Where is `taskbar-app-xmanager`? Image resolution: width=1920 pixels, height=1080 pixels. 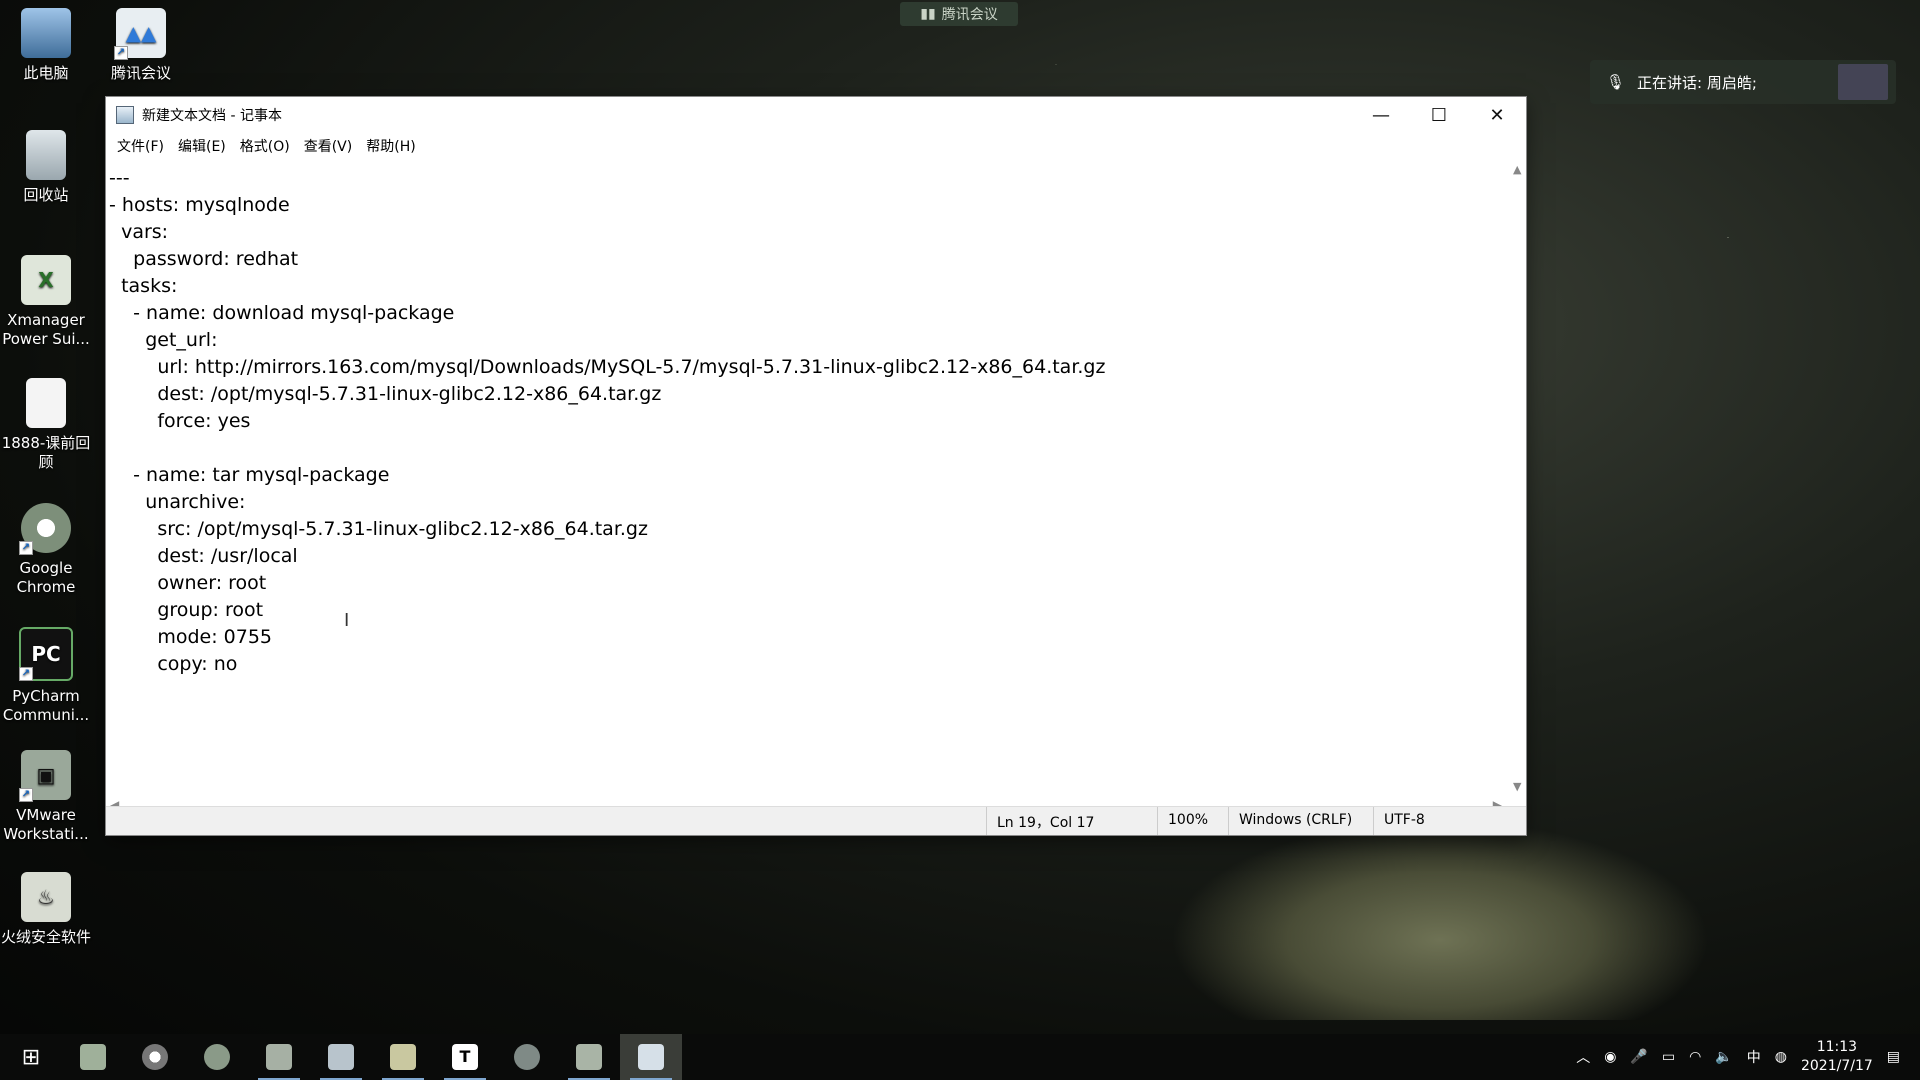 taskbar-app-xmanager is located at coordinates (93, 1057).